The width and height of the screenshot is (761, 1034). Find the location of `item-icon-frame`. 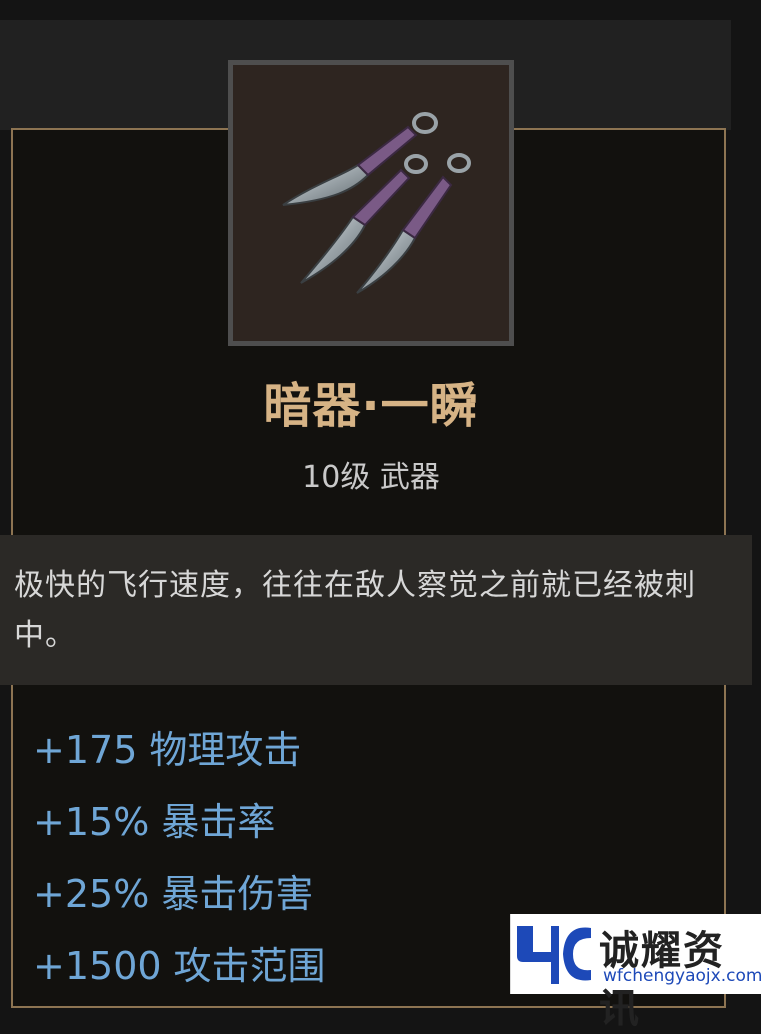

item-icon-frame is located at coordinates (371, 203).